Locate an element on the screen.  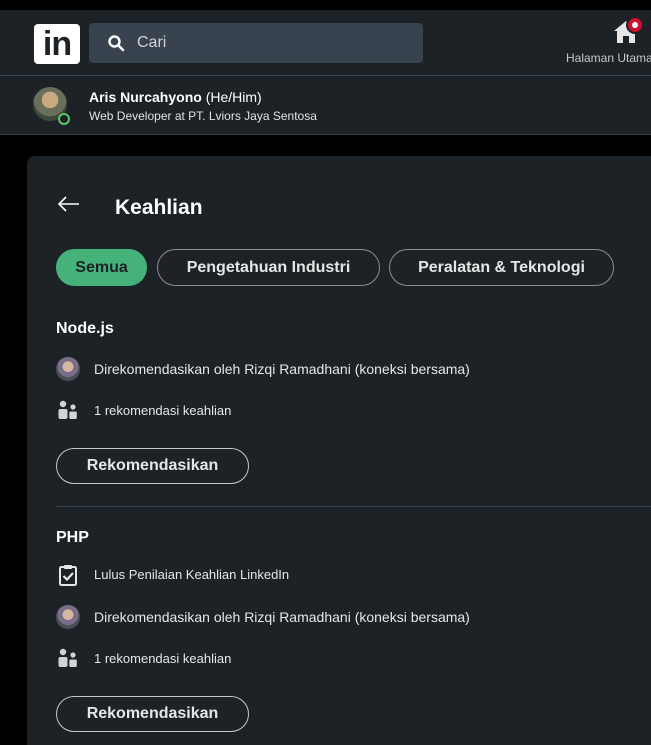
assessment-text: Lulus Penilaian Keahlian LinkedIn is located at coordinates (192, 574).